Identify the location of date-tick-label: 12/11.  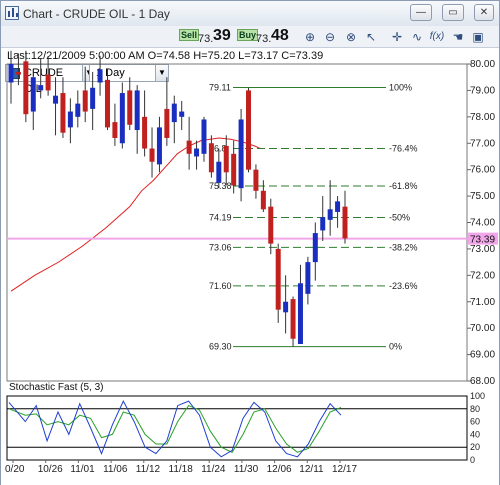
(311, 469).